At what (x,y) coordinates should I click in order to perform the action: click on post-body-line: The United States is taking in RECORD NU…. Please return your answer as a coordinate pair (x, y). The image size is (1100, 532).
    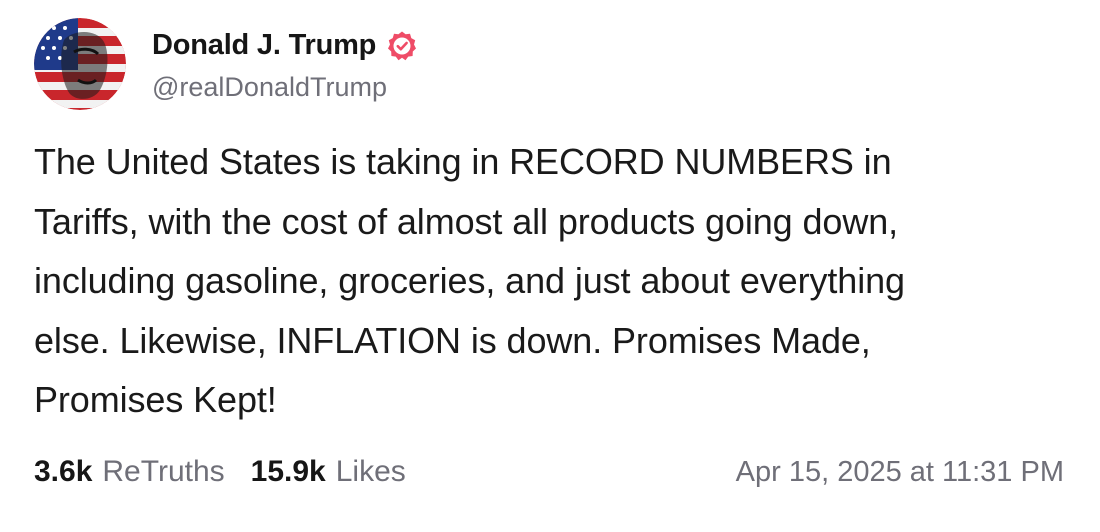
    Looking at the image, I should click on (463, 161).